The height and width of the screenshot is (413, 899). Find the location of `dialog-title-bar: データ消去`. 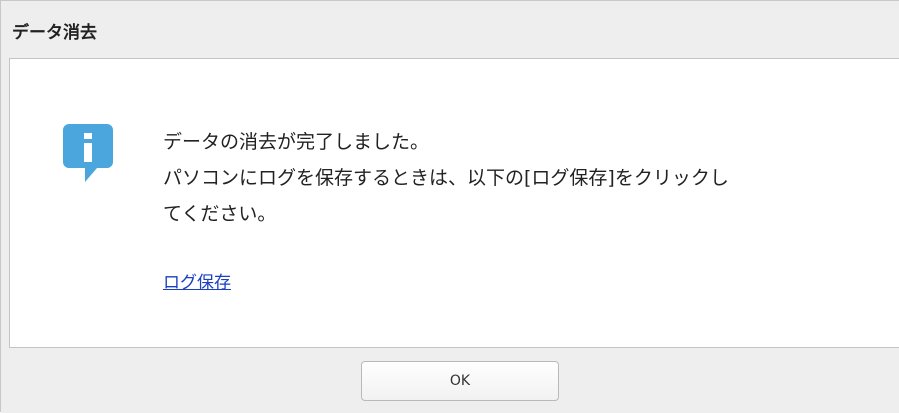

dialog-title-bar: データ消去 is located at coordinates (450, 28).